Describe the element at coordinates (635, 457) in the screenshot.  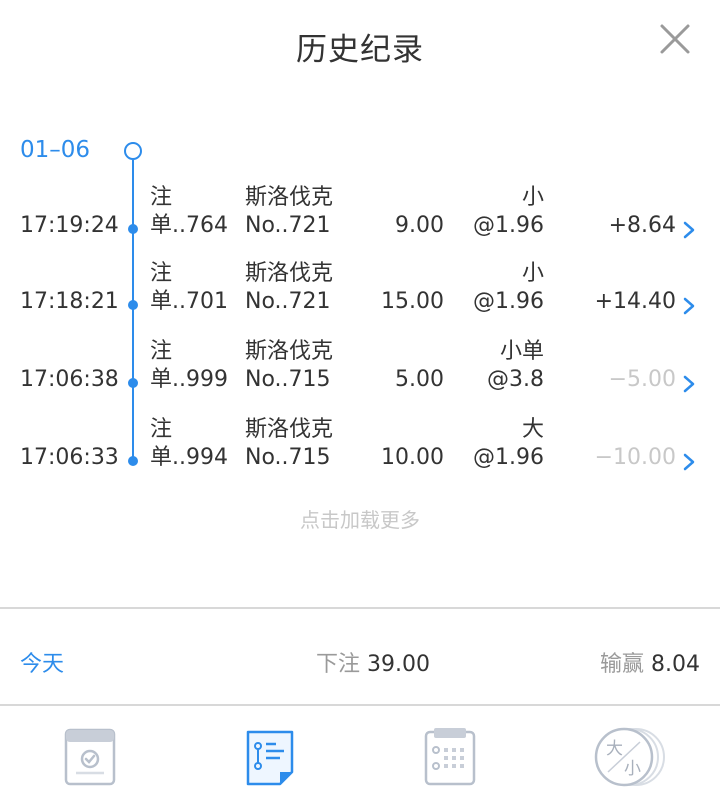
I see `record-result: −10.00` at that location.